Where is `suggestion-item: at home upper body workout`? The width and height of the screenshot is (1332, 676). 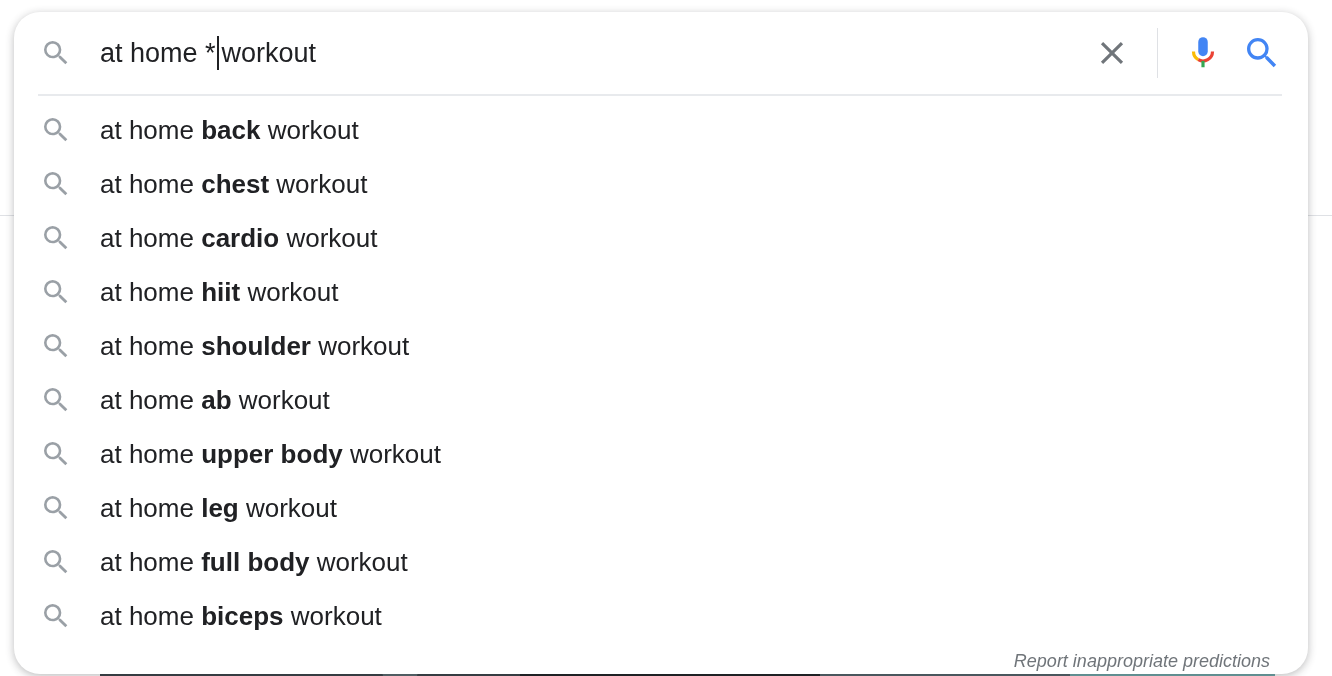
suggestion-item: at home upper body workout is located at coordinates (270, 454).